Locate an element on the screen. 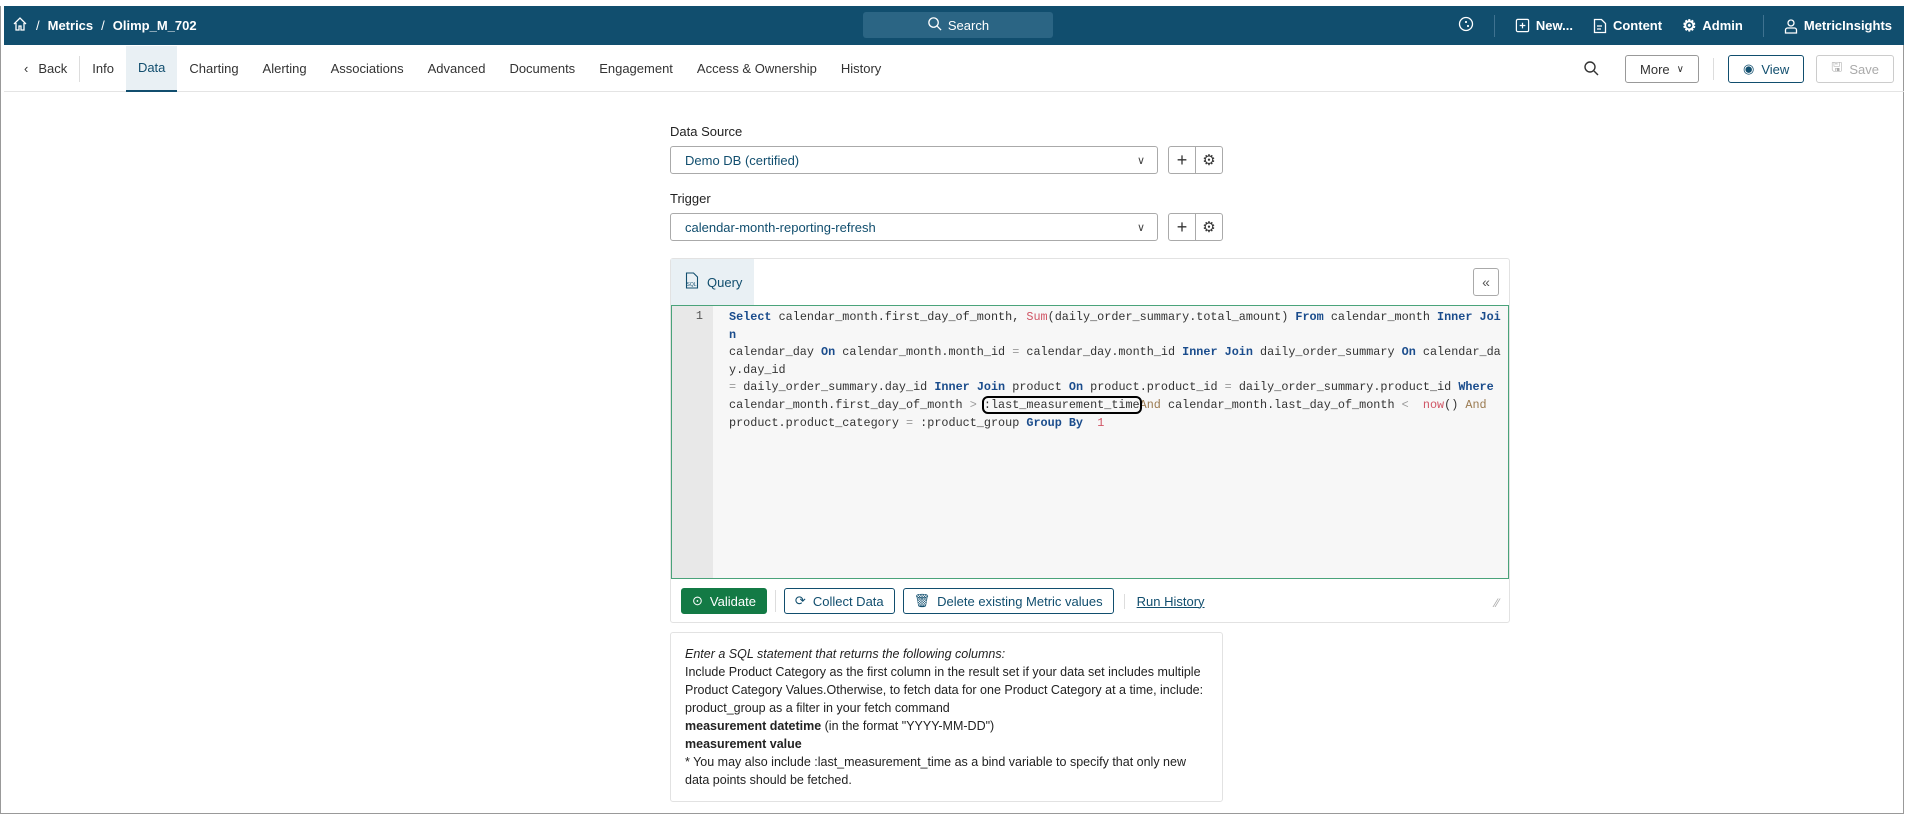  refresh-icon: ⟳ is located at coordinates (800, 600).